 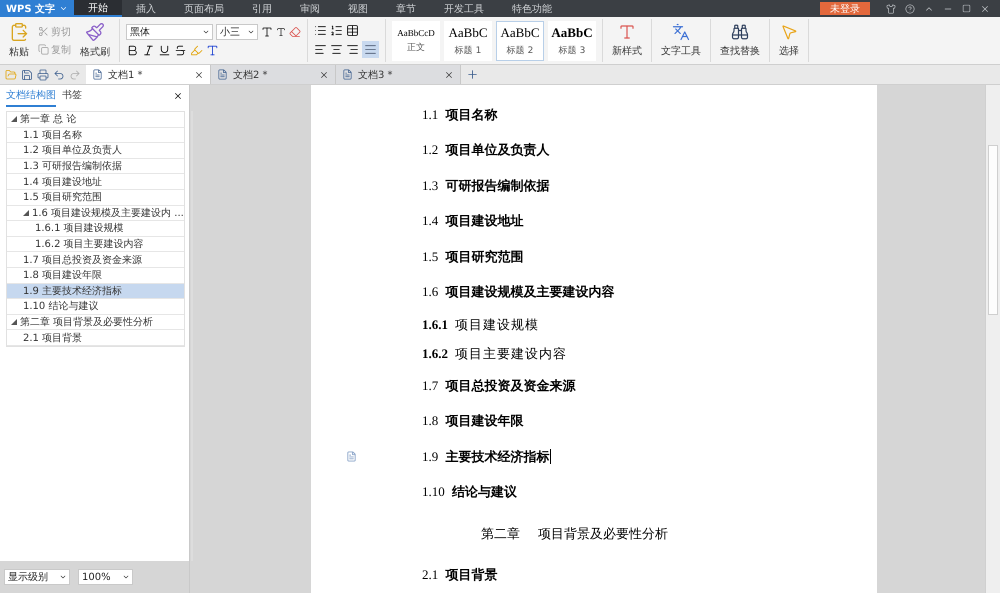 What do you see at coordinates (95, 32) in the screenshot?
I see `paintbrush-icon` at bounding box center [95, 32].